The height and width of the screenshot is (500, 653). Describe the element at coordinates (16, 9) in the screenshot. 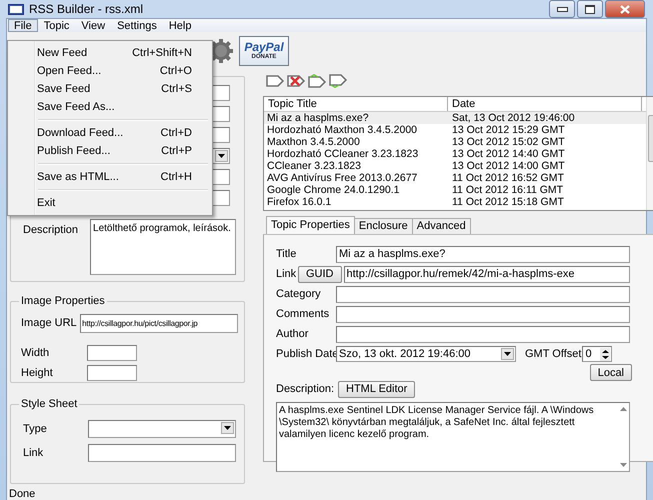

I see `app-icon` at that location.